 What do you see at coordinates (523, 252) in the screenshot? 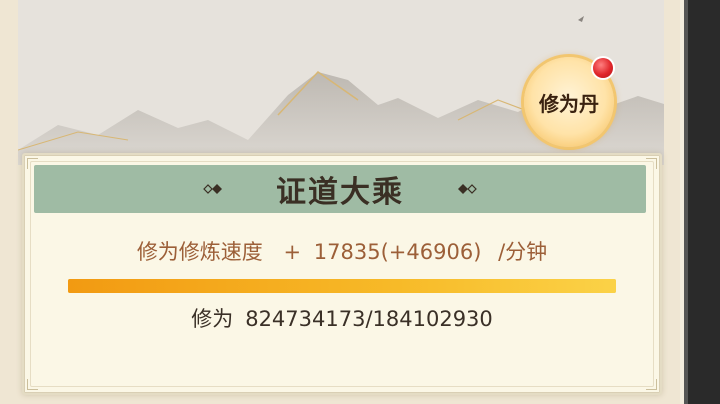
I see `rate-unit: /分钟` at bounding box center [523, 252].